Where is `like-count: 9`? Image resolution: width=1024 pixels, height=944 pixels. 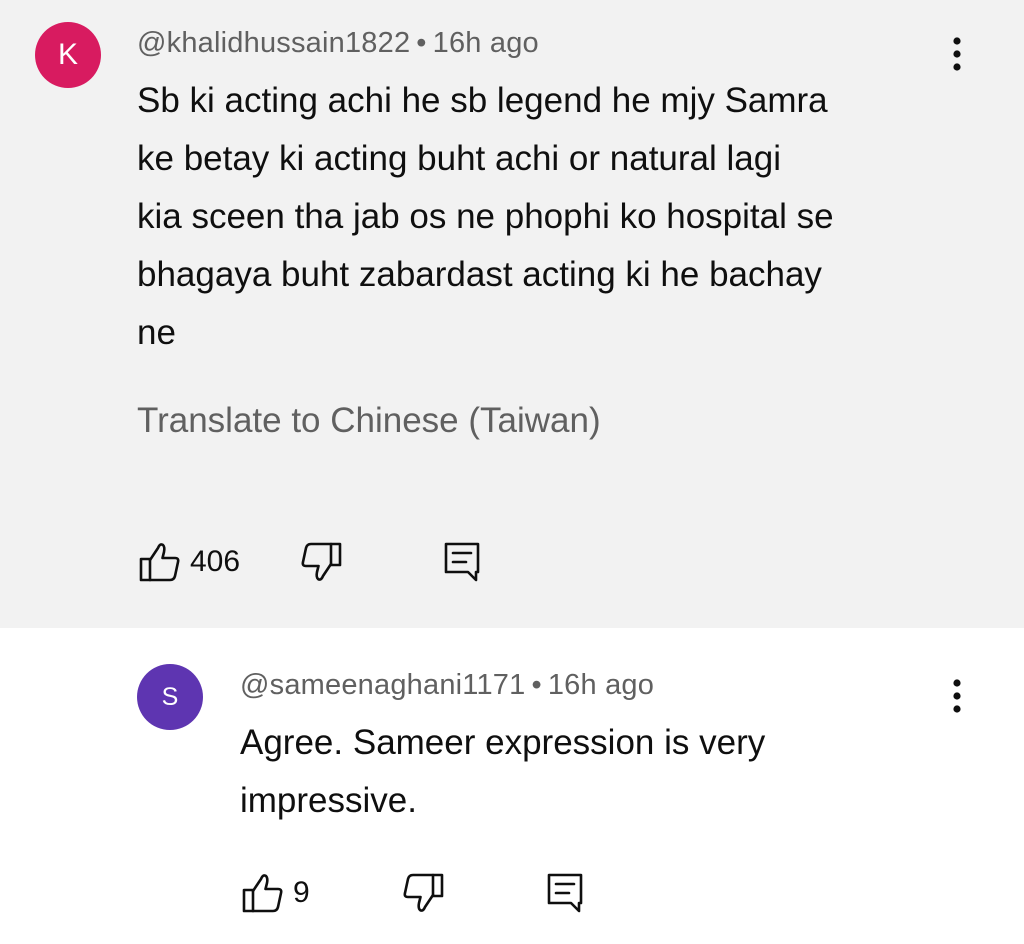
like-count: 9 is located at coordinates (301, 892).